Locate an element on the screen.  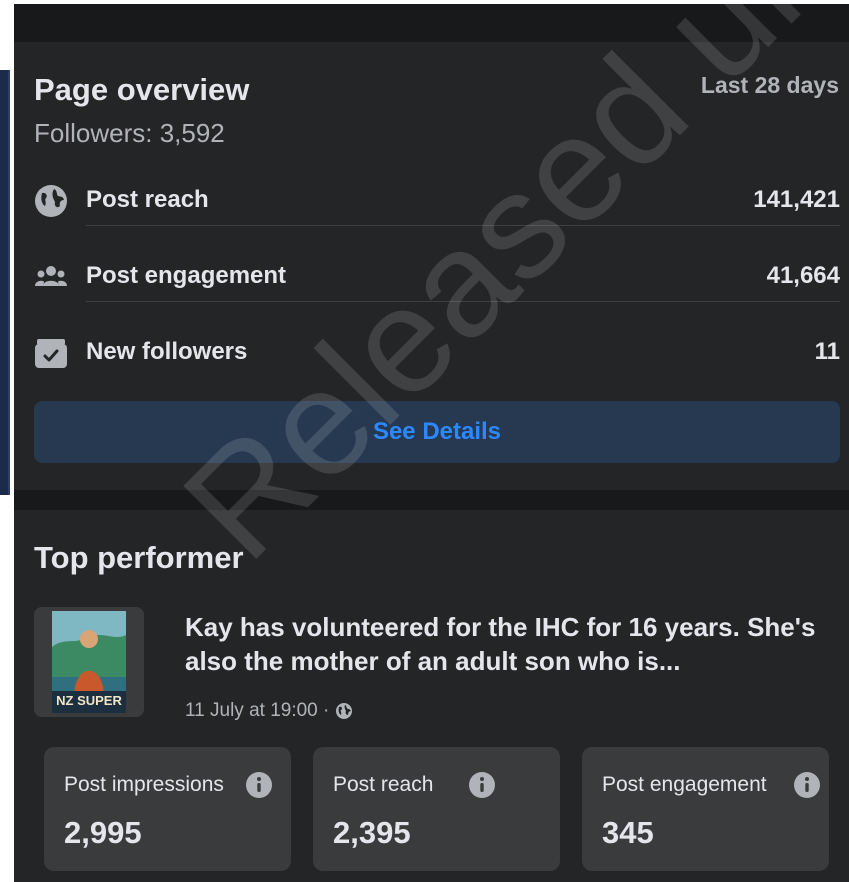
post-timestamp: 11 July at 19:00 · is located at coordinates (257, 710).